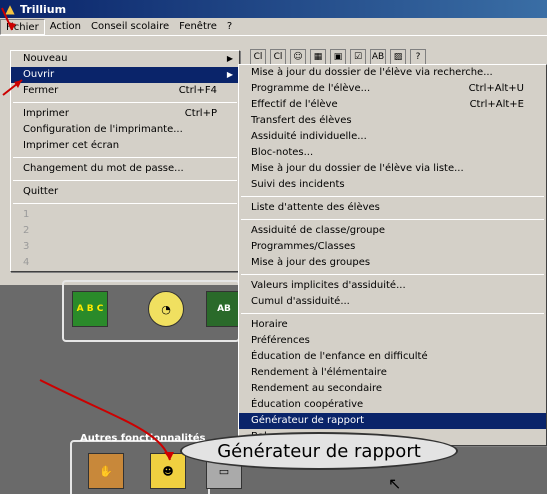 The width and height of the screenshot is (547, 494). I want to click on callout-text: Générateur de rapport, so click(319, 451).